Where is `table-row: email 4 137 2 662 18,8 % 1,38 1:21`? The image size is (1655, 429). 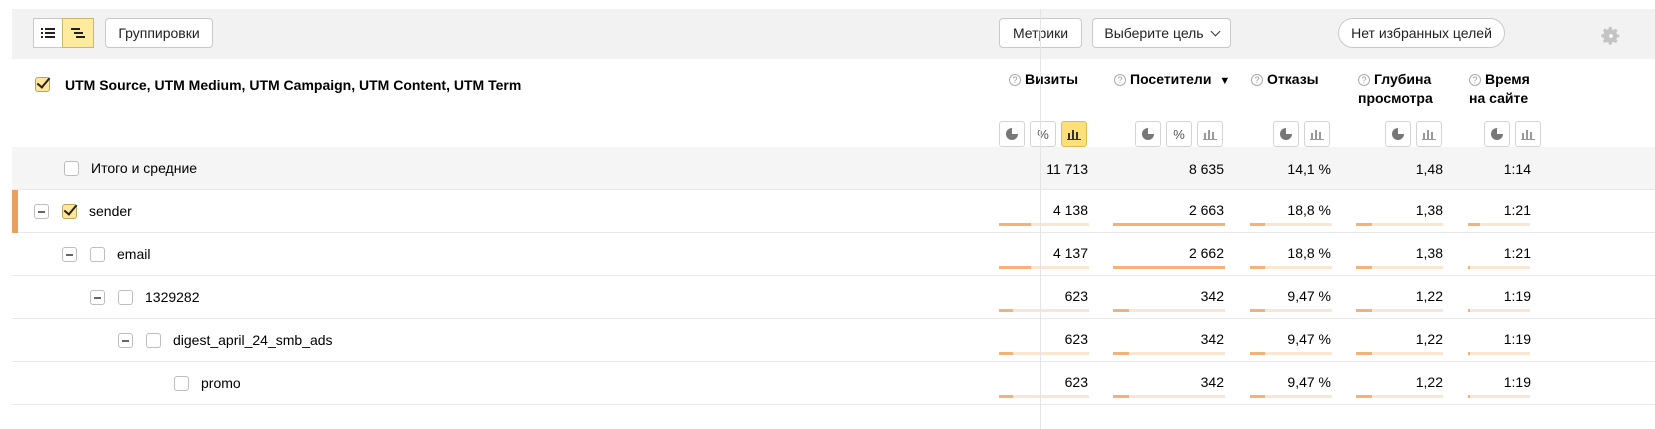 table-row: email 4 137 2 662 18,8 % 1,38 1:21 is located at coordinates (833, 254).